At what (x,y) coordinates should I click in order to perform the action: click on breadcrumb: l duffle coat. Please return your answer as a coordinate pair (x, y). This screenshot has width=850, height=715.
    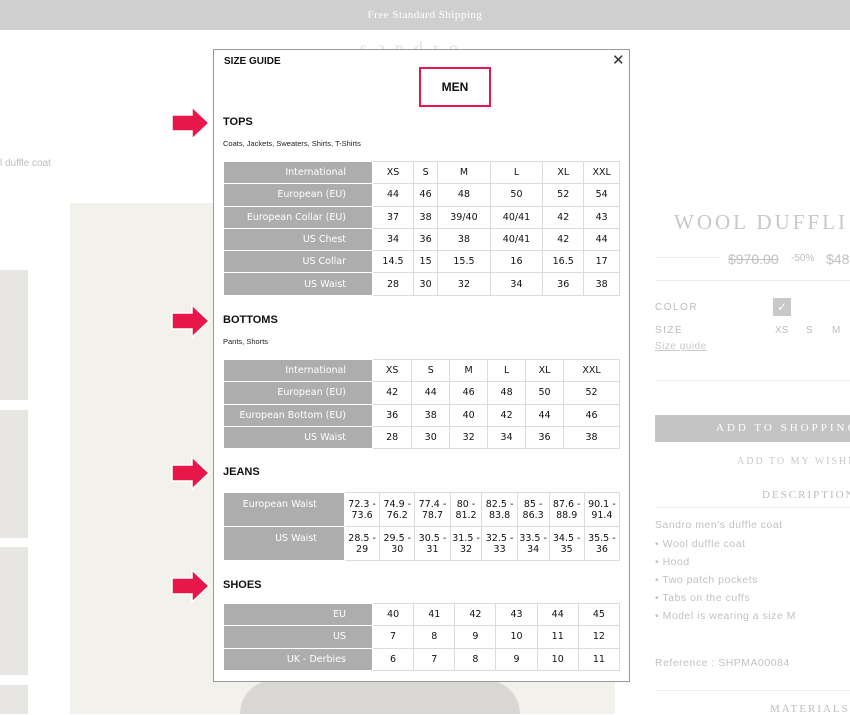
    Looking at the image, I should click on (25, 163).